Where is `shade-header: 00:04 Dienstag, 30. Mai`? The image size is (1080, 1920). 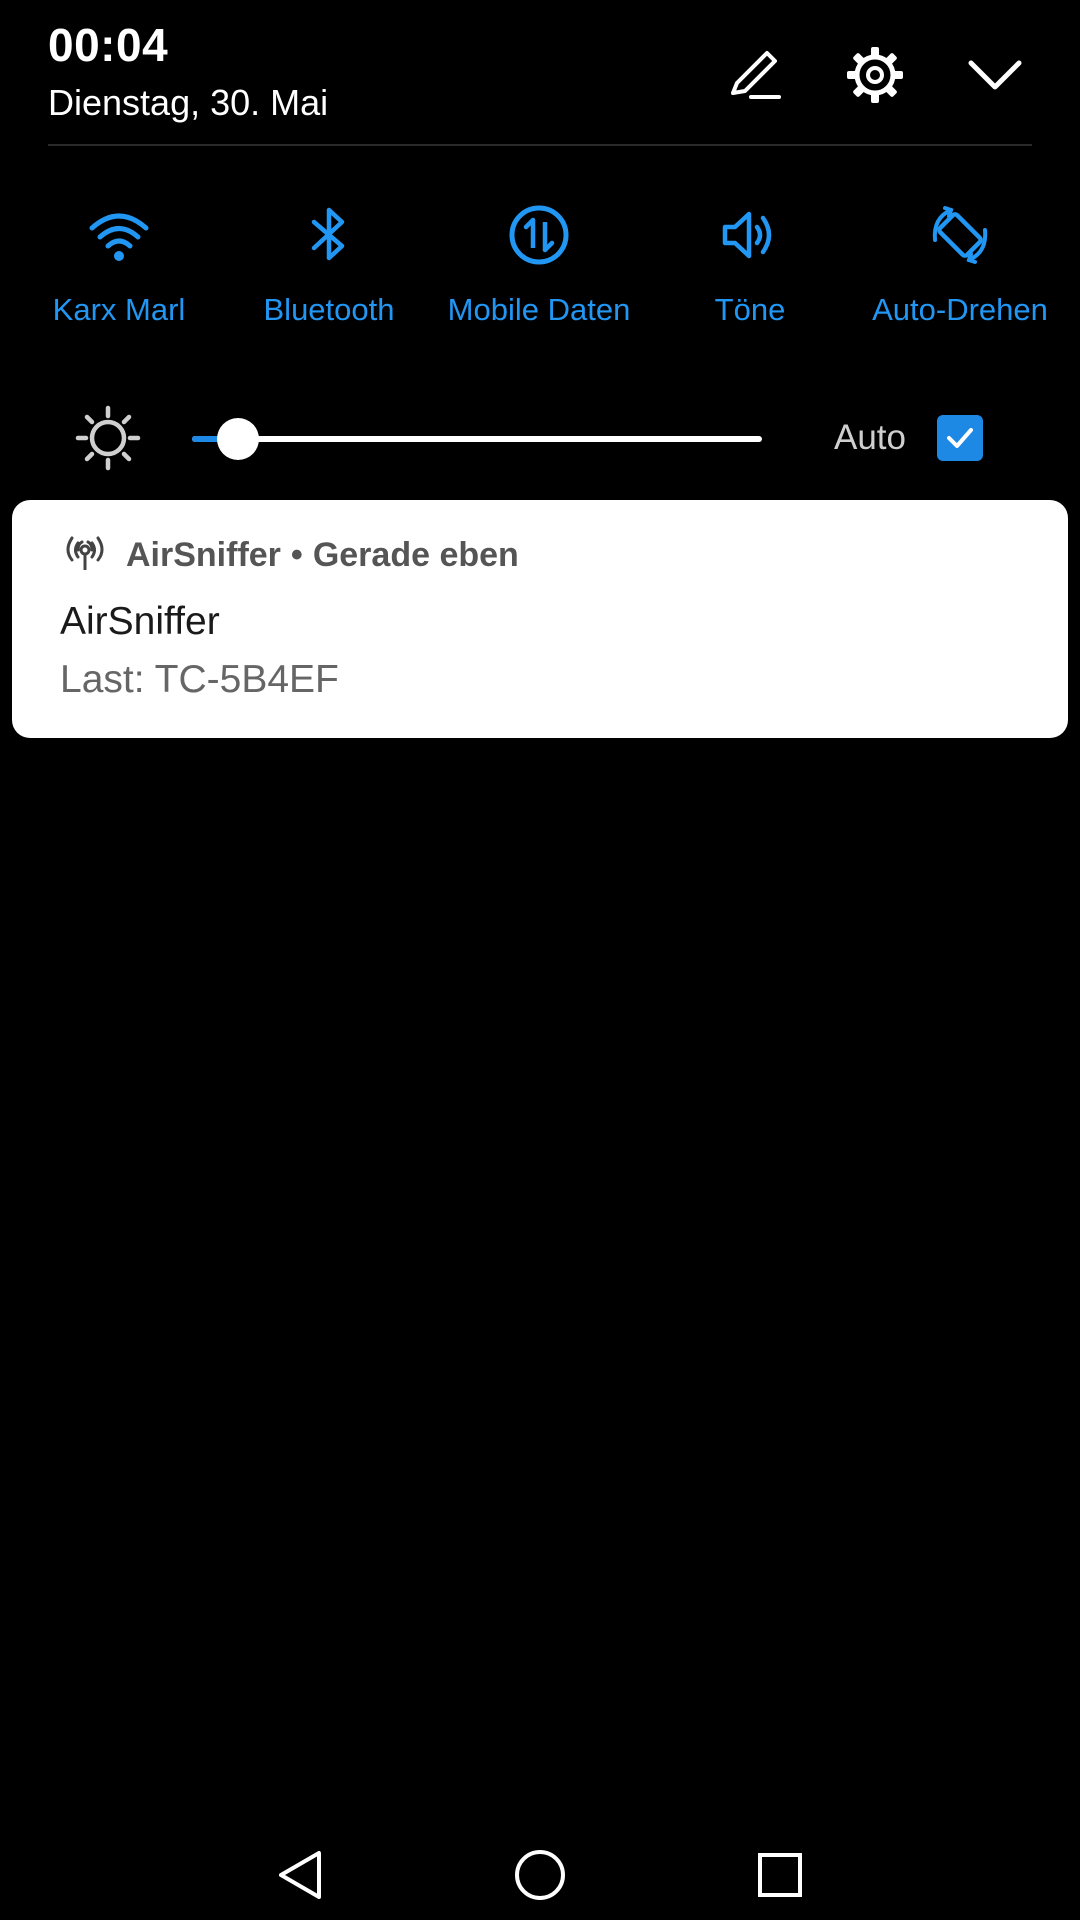
shade-header: 00:04 Dienstag, 30. Mai is located at coordinates (540, 72).